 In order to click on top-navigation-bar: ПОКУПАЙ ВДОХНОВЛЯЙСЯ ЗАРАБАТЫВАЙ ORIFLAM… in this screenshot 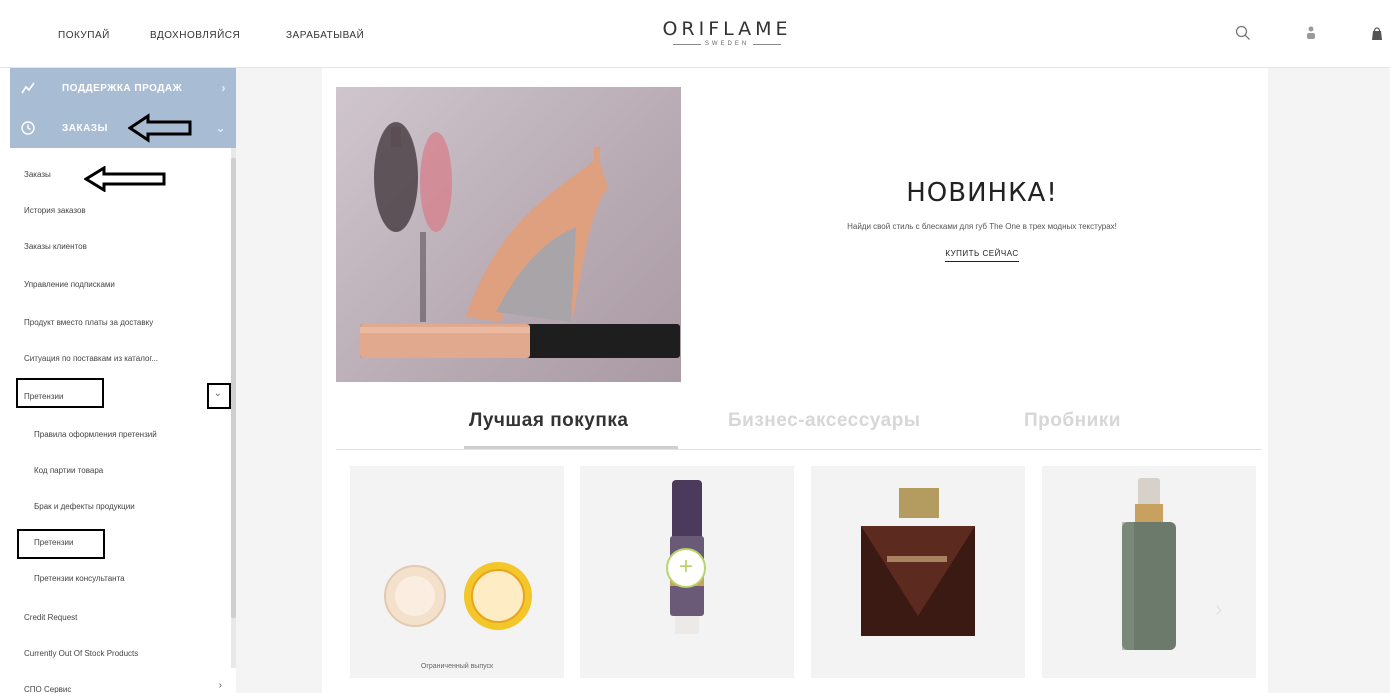, I will do `click(695, 34)`.